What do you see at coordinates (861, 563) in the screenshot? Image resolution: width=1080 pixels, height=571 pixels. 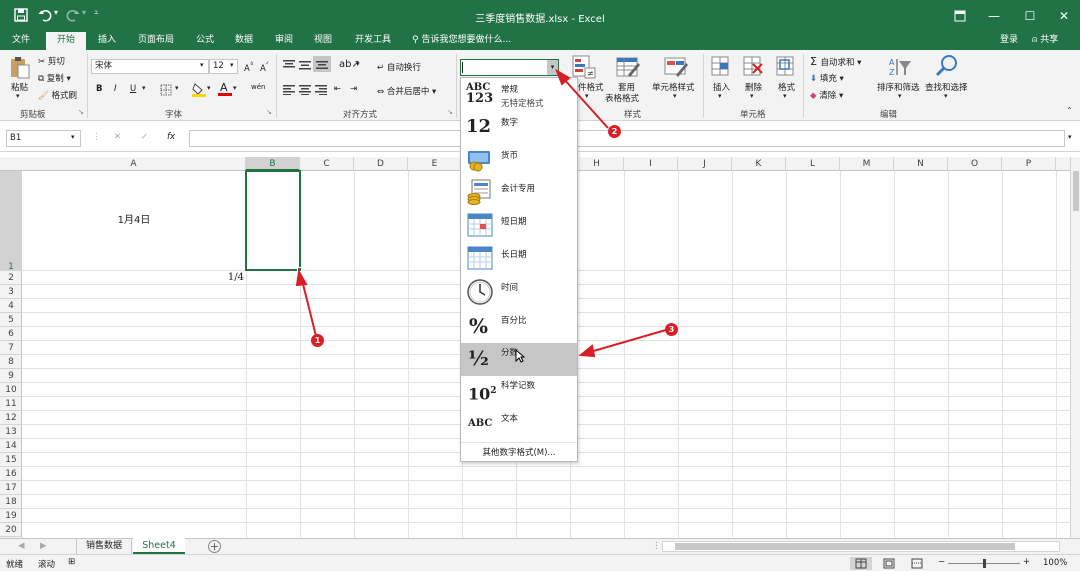 I see `normal-view-icon` at bounding box center [861, 563].